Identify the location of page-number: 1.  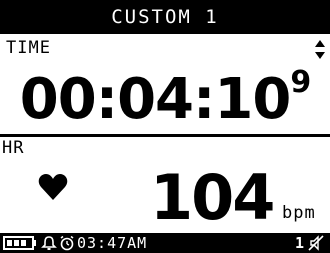
(299, 243).